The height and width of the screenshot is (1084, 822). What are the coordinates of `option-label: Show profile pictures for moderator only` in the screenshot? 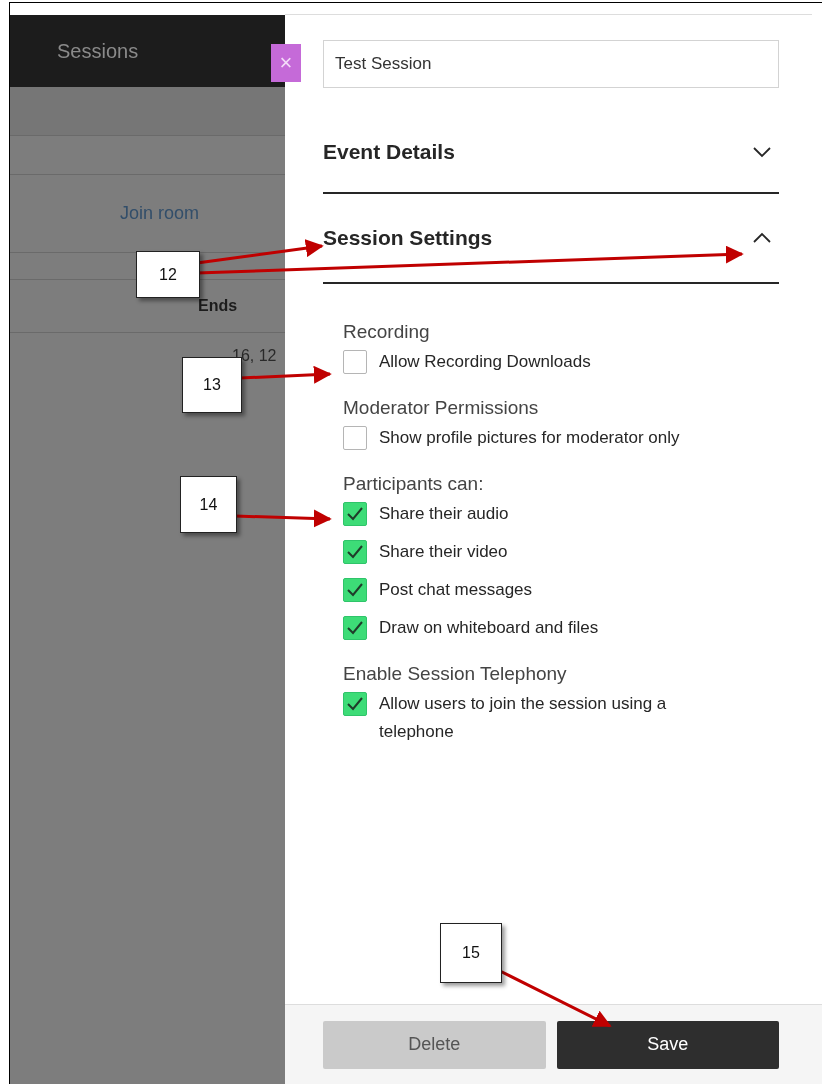 It's located at (529, 438).